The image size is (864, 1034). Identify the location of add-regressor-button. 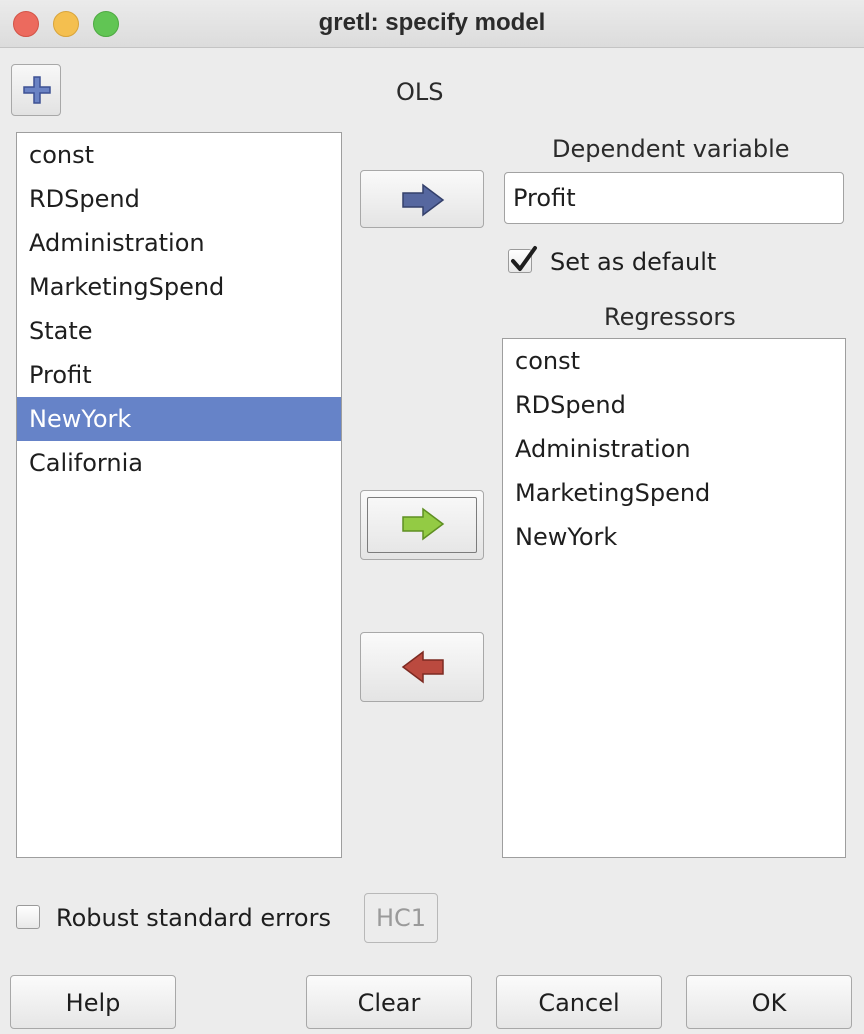
(422, 525).